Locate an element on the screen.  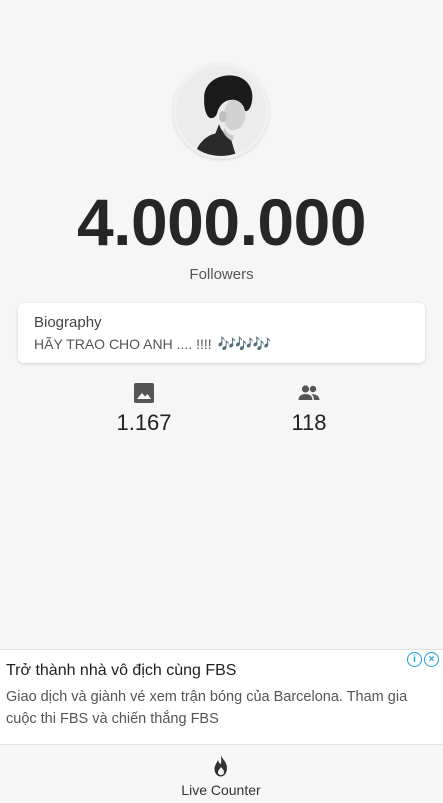
avatar-photo is located at coordinates (221, 111).